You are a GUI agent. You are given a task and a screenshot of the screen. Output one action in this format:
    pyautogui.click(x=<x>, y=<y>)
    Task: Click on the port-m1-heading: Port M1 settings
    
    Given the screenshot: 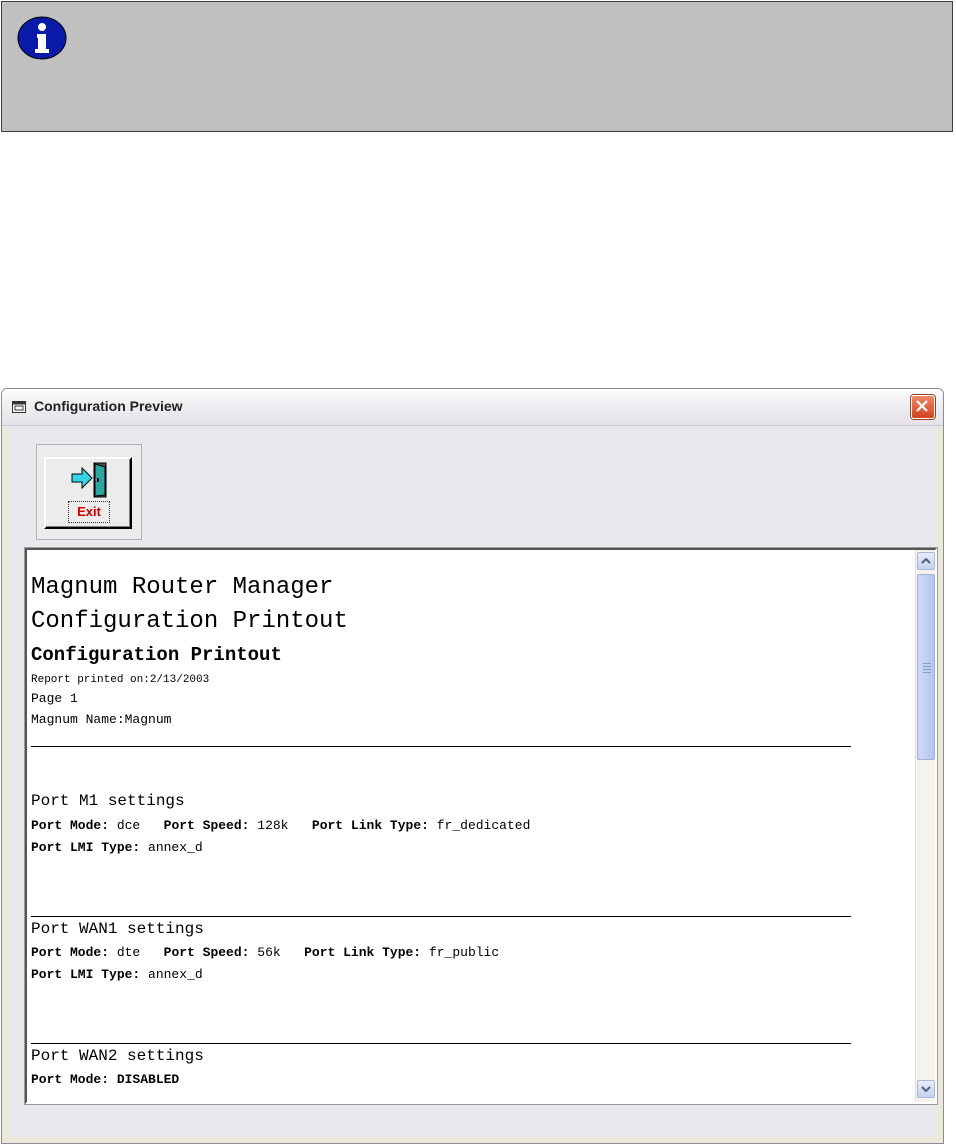 What is the action you would take?
    pyautogui.click(x=108, y=801)
    